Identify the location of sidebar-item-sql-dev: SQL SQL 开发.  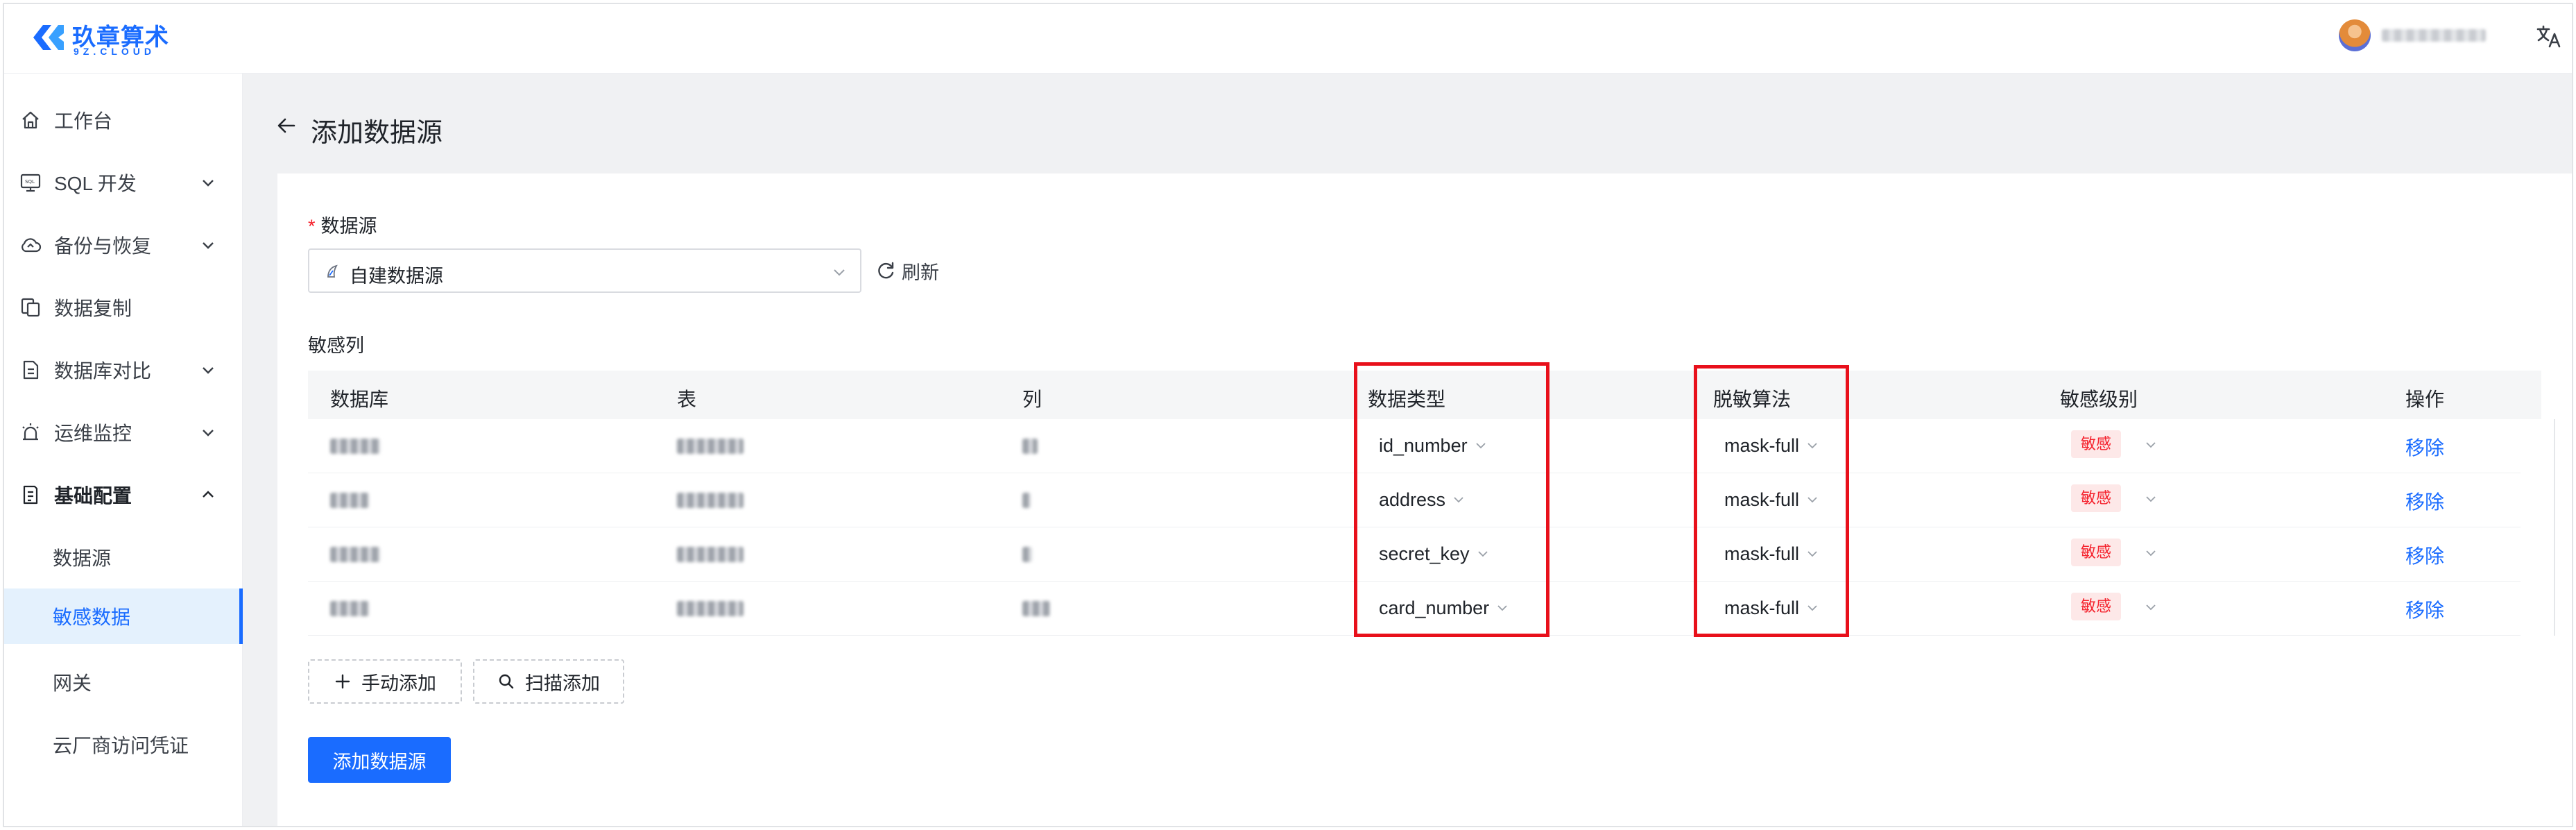
(123, 182).